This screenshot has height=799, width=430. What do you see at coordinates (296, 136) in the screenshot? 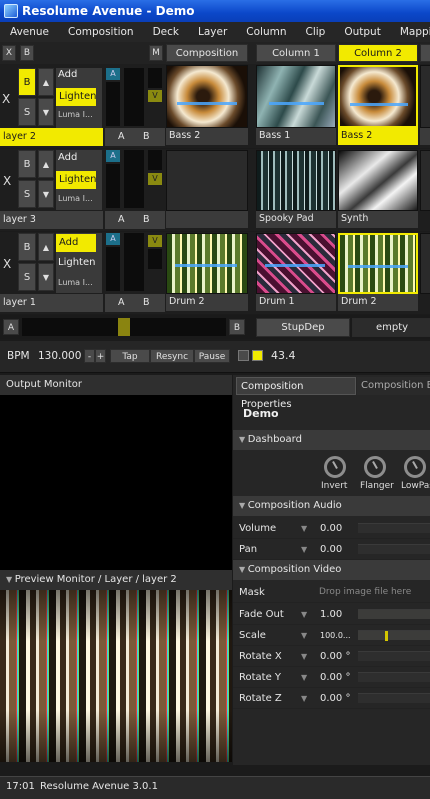
I see `clip-name: Bass 1` at bounding box center [296, 136].